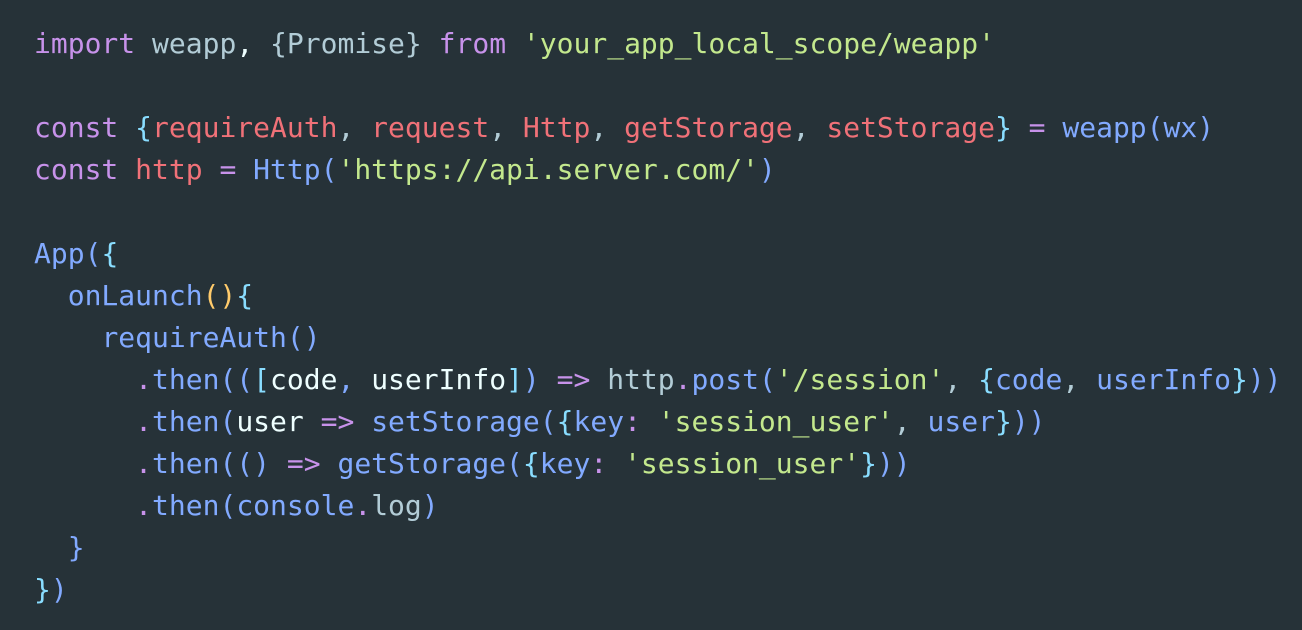  I want to click on code-token-keyword: import, so click(85, 43).